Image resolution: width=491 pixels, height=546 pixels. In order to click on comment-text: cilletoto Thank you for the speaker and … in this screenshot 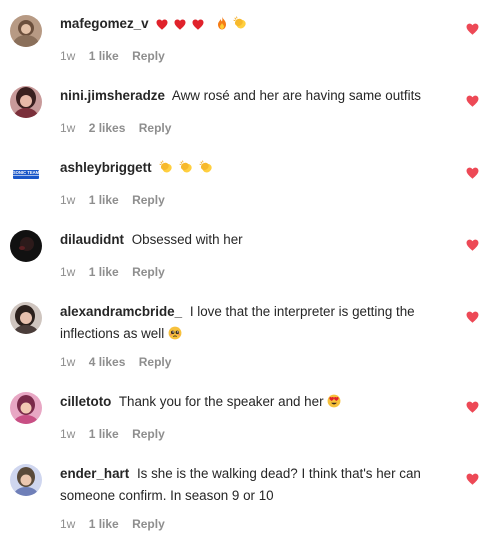, I will do `click(249, 403)`.